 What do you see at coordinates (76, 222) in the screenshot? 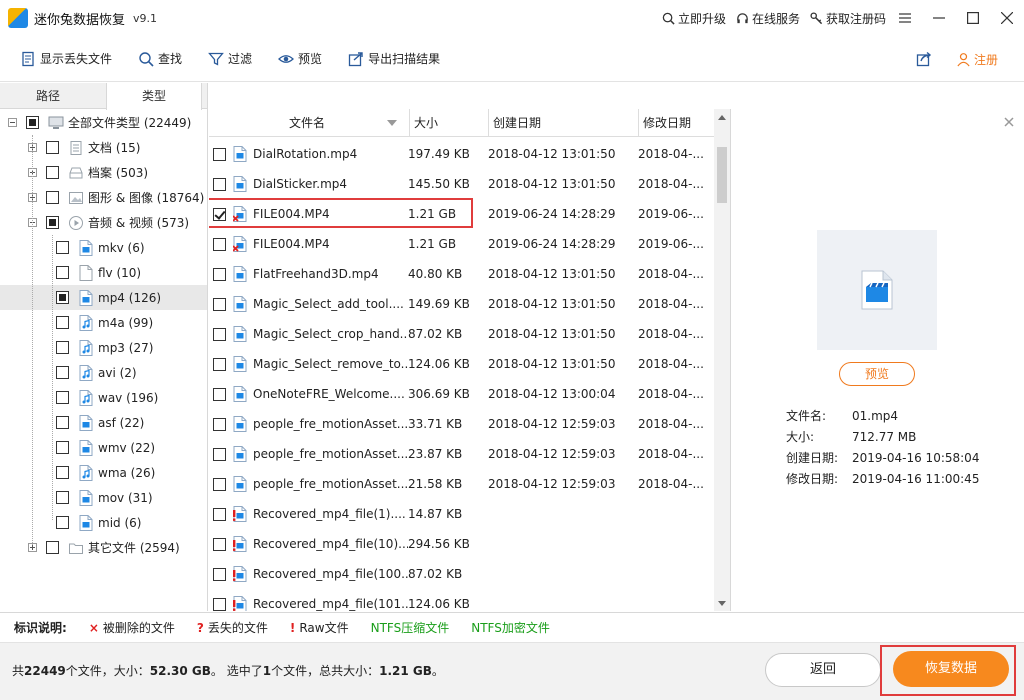
I see `media-icon` at bounding box center [76, 222].